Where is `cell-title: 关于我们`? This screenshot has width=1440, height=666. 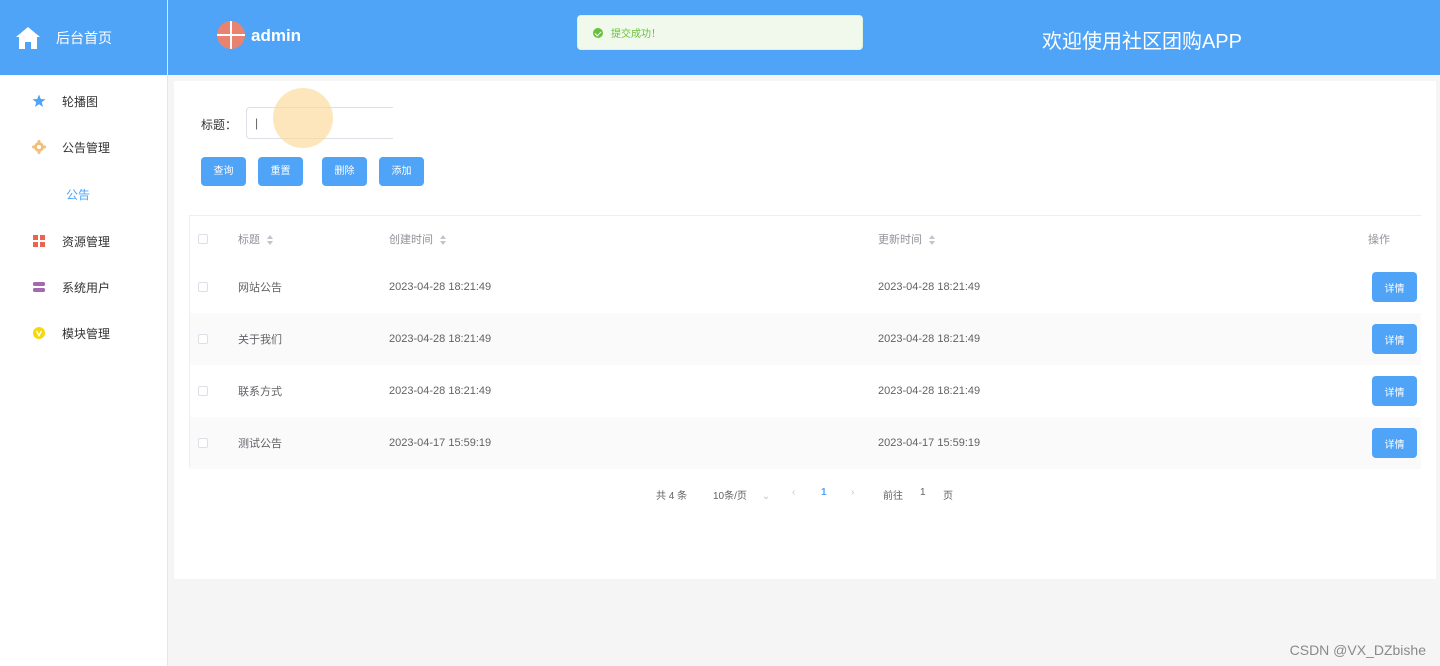 cell-title: 关于我们 is located at coordinates (260, 340).